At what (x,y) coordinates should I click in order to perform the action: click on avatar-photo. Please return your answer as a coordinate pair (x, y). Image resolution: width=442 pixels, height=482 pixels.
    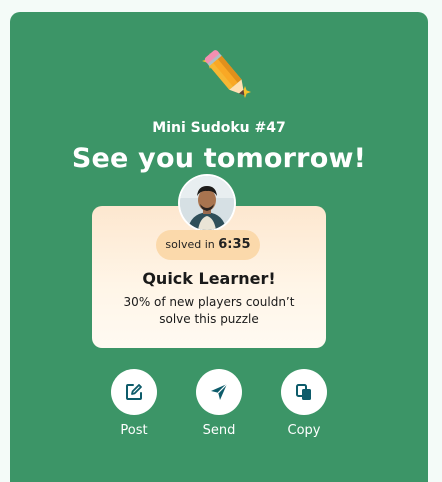
    Looking at the image, I should click on (207, 203).